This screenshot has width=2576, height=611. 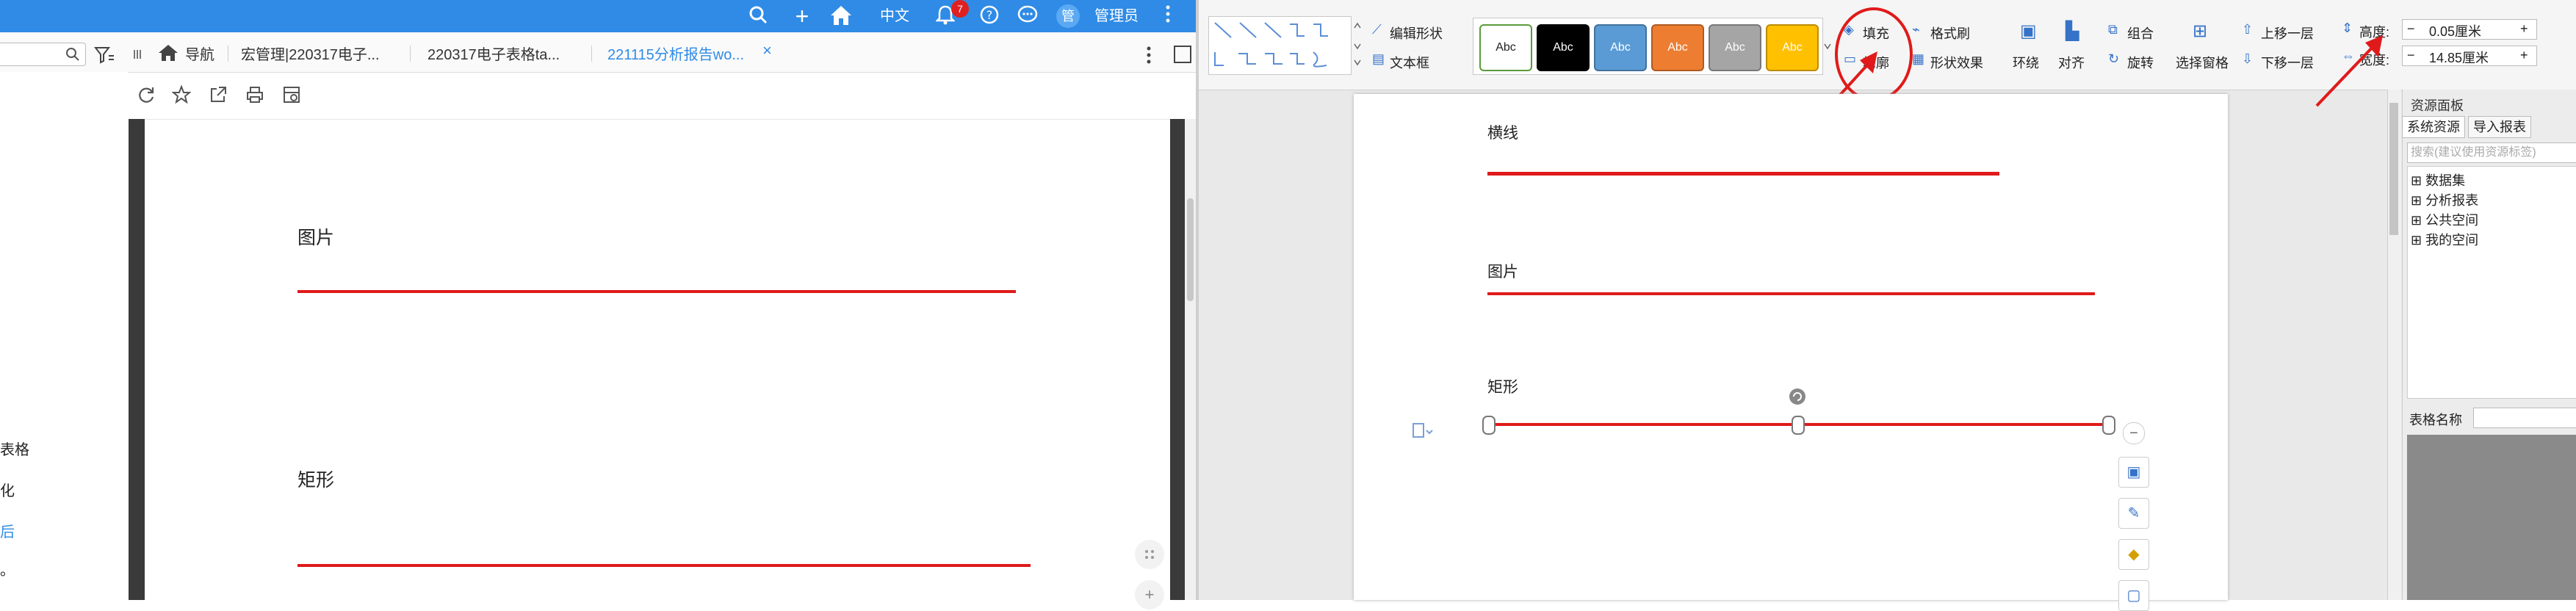 What do you see at coordinates (2140, 33) in the screenshot?
I see `group-button: 组合` at bounding box center [2140, 33].